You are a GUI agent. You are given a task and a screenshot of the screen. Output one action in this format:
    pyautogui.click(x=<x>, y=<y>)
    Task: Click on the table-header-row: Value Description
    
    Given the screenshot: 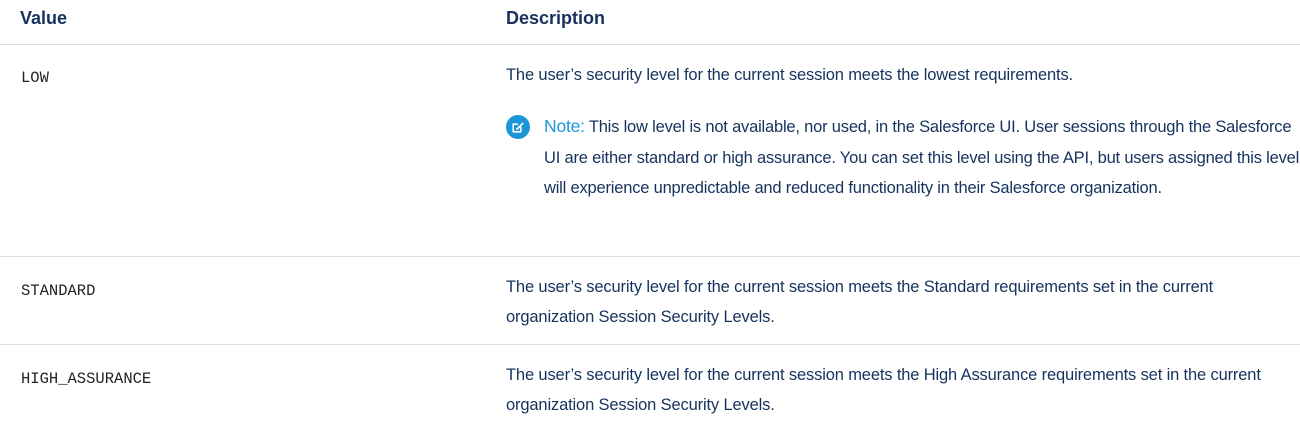 What is the action you would take?
    pyautogui.click(x=650, y=22)
    